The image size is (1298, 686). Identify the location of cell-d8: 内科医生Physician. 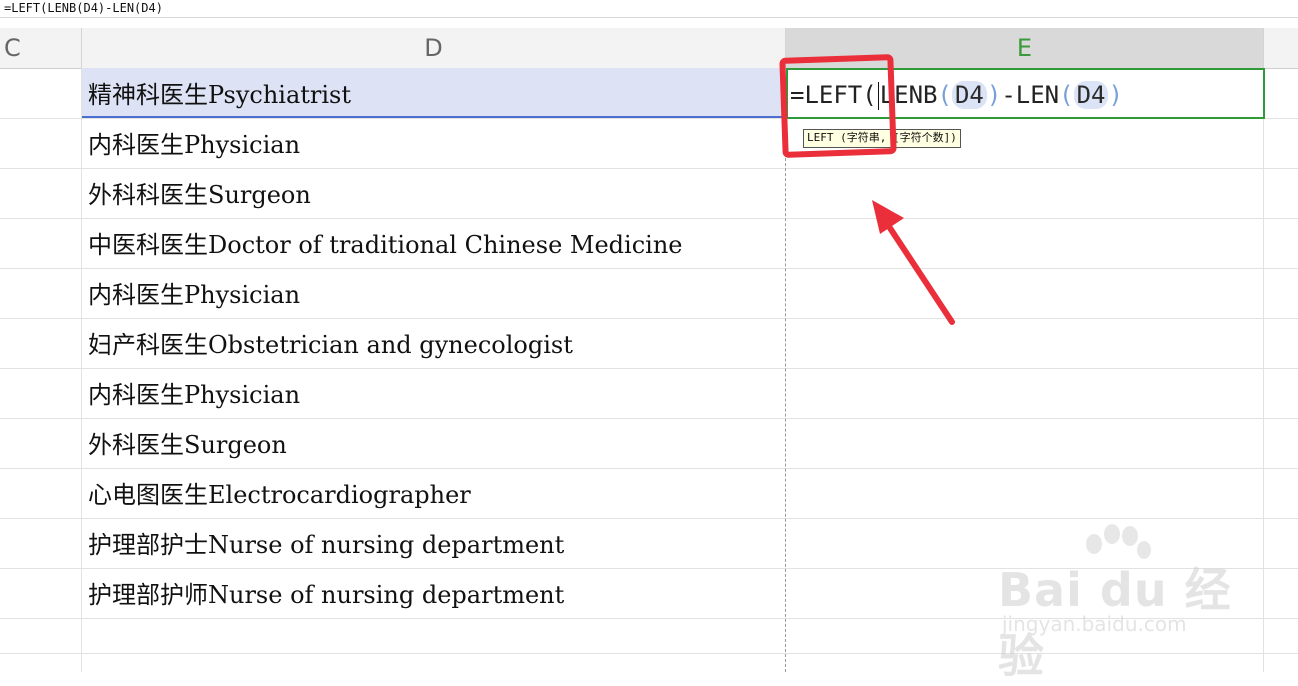
(434, 293).